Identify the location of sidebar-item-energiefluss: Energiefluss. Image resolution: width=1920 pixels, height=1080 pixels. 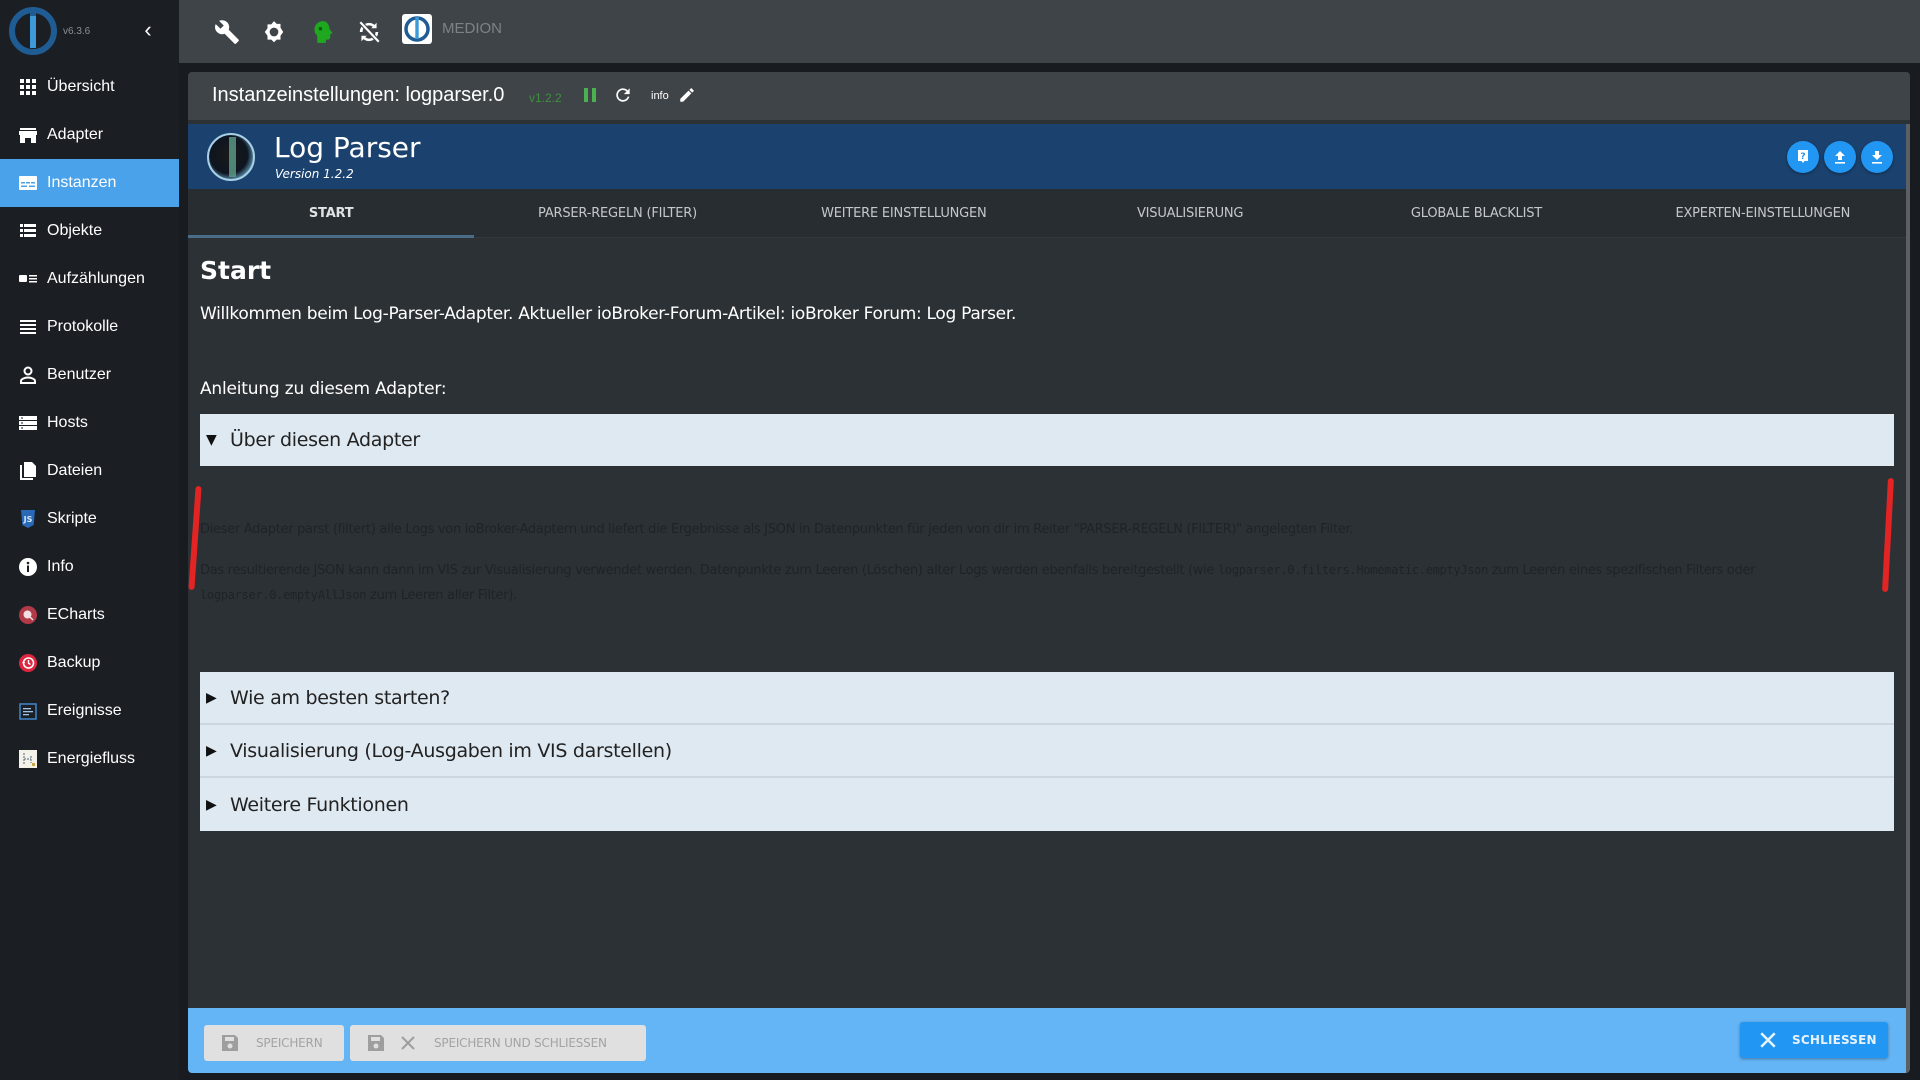
(89, 759).